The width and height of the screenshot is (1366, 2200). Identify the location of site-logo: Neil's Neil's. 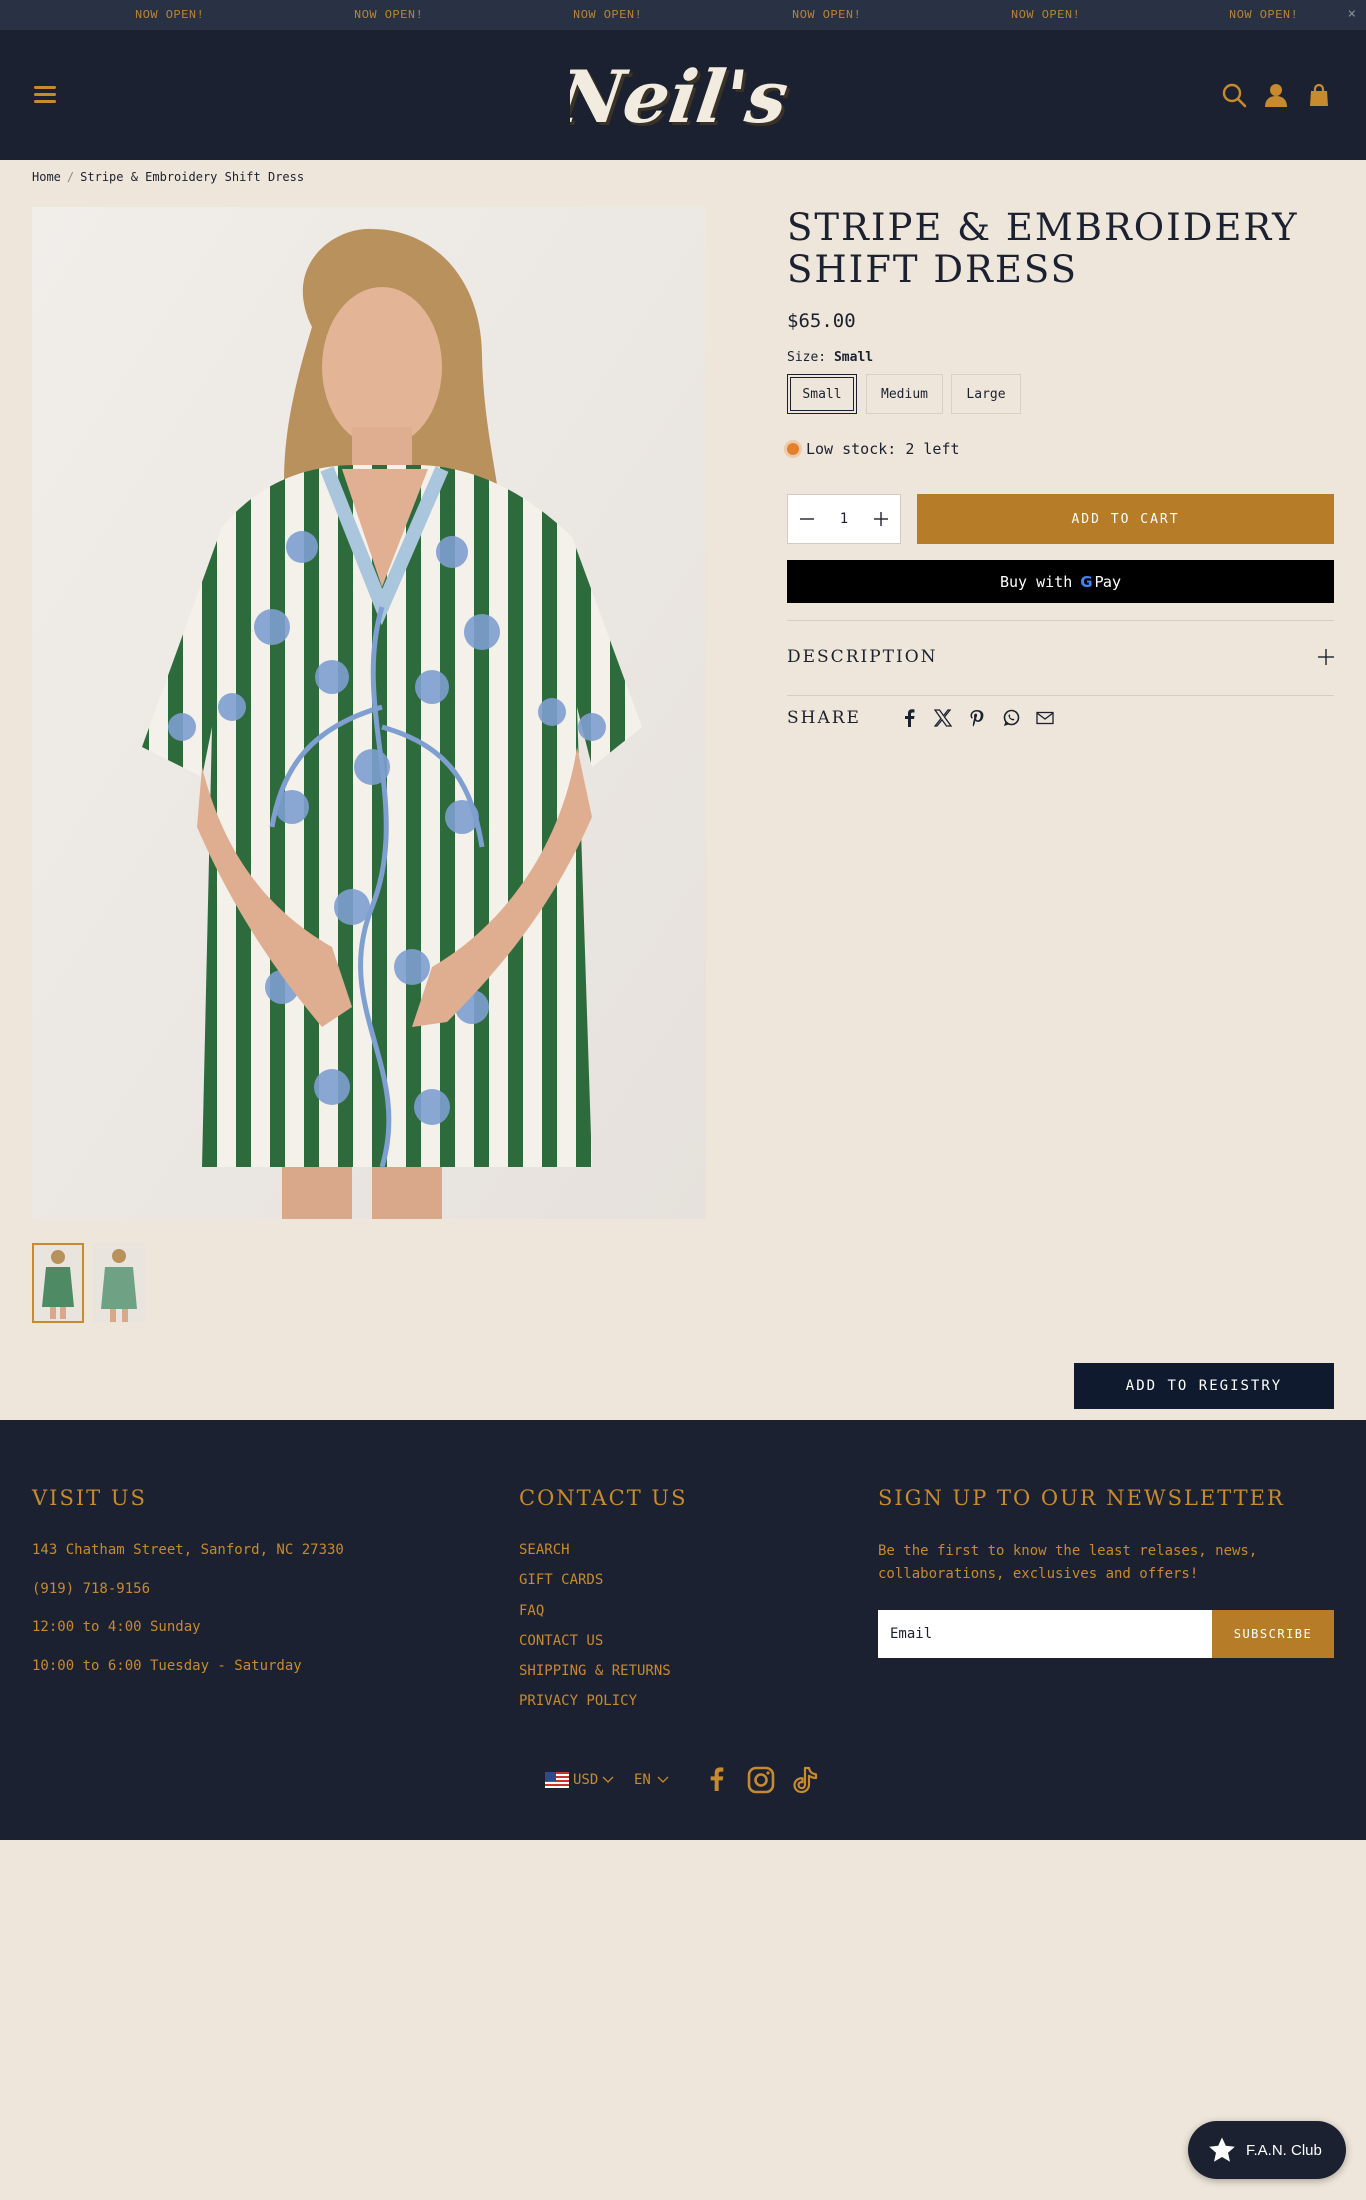
(673, 94).